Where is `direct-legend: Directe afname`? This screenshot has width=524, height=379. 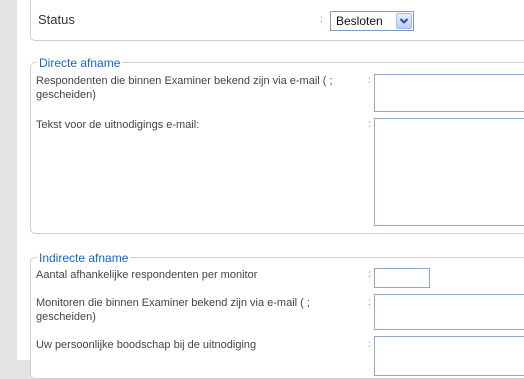 direct-legend: Directe afname is located at coordinates (80, 63).